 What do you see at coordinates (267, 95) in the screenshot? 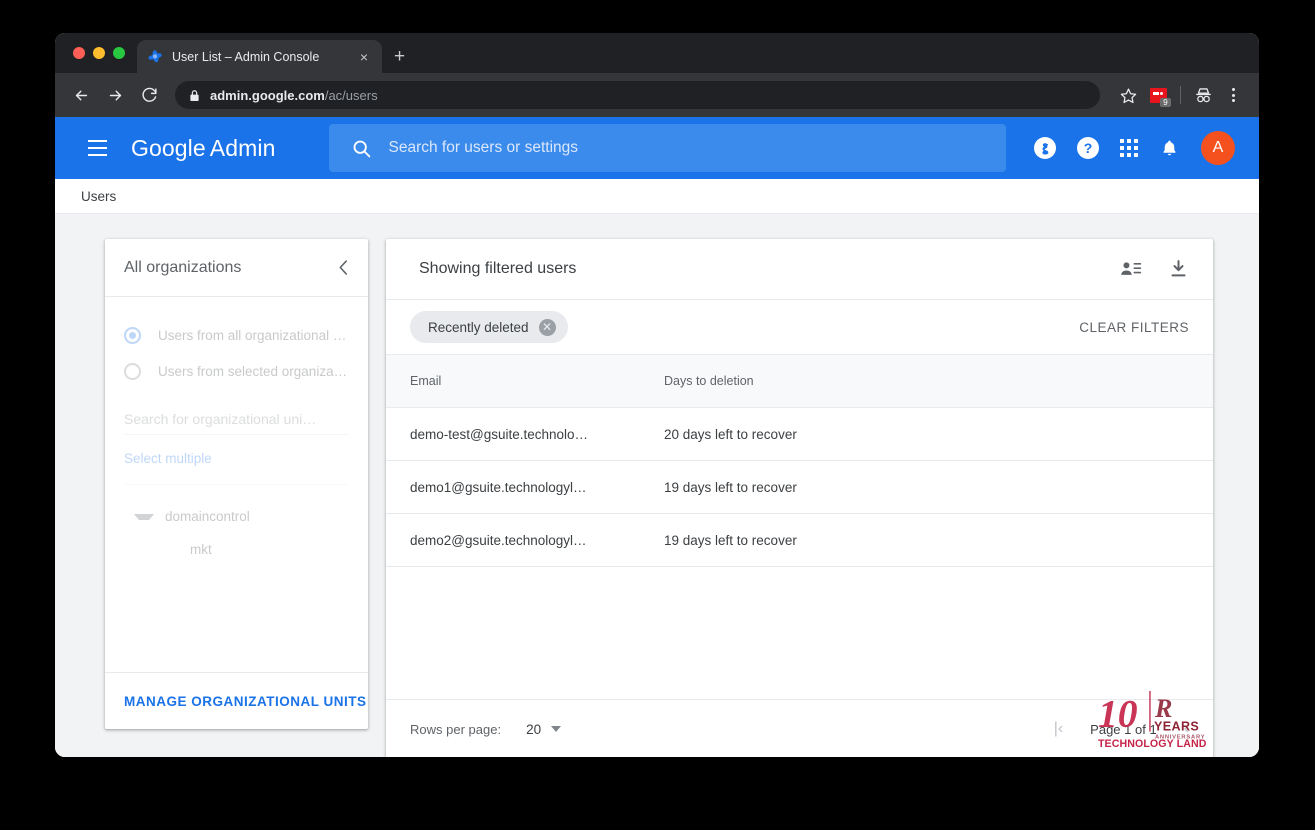
I see `url-scheme-host: admin.google.com` at bounding box center [267, 95].